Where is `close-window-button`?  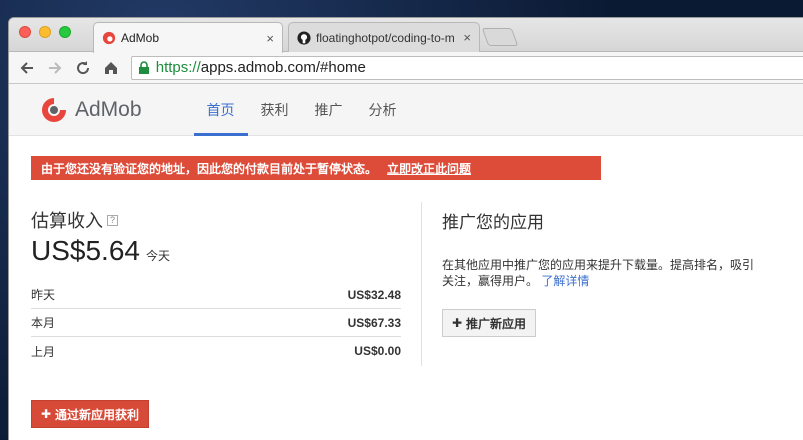
close-window-button is located at coordinates (25, 32).